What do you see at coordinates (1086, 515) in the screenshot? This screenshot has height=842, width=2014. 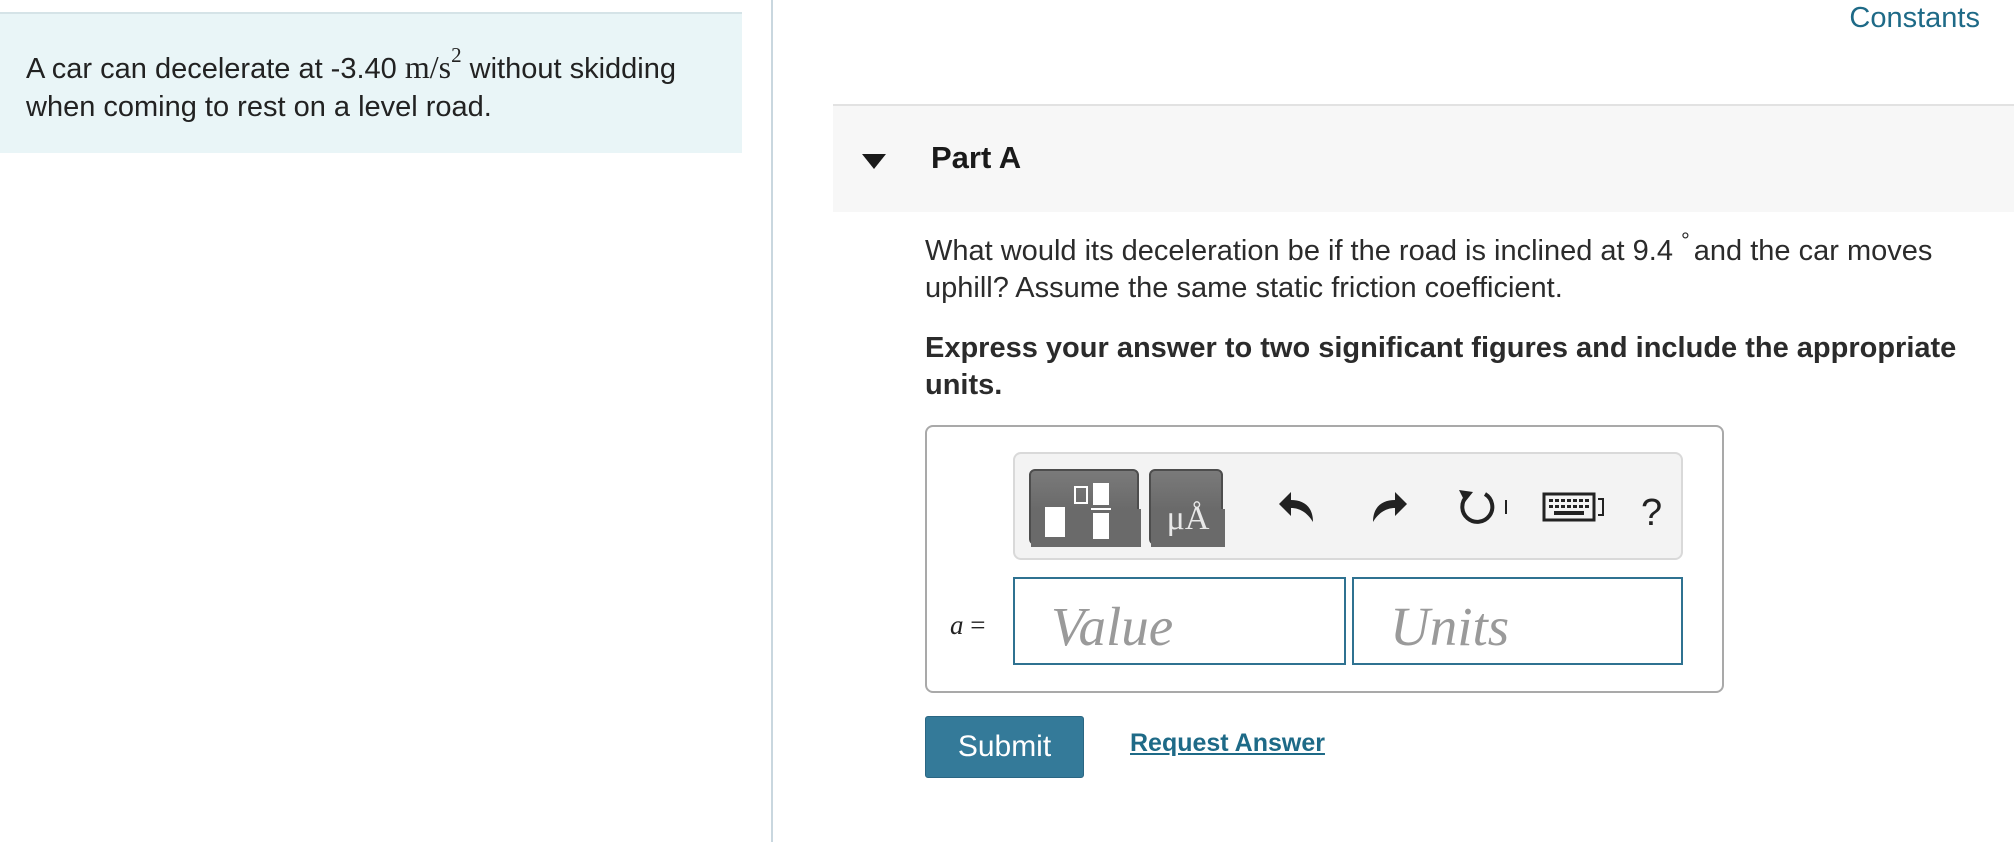 I see `templates-icon` at bounding box center [1086, 515].